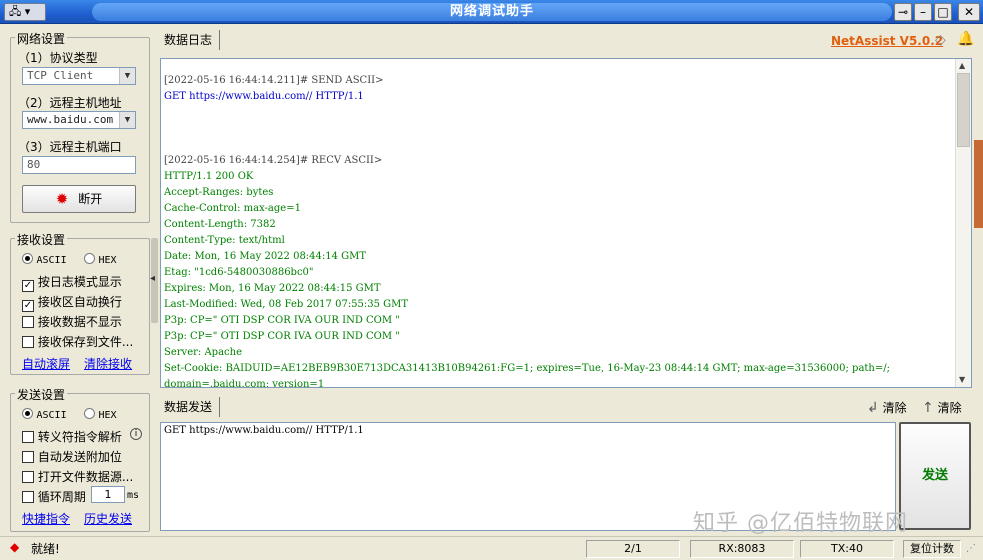 This screenshot has width=983, height=560. Describe the element at coordinates (190, 40) in the screenshot. I see `tab-data-log: 数据日志` at that location.